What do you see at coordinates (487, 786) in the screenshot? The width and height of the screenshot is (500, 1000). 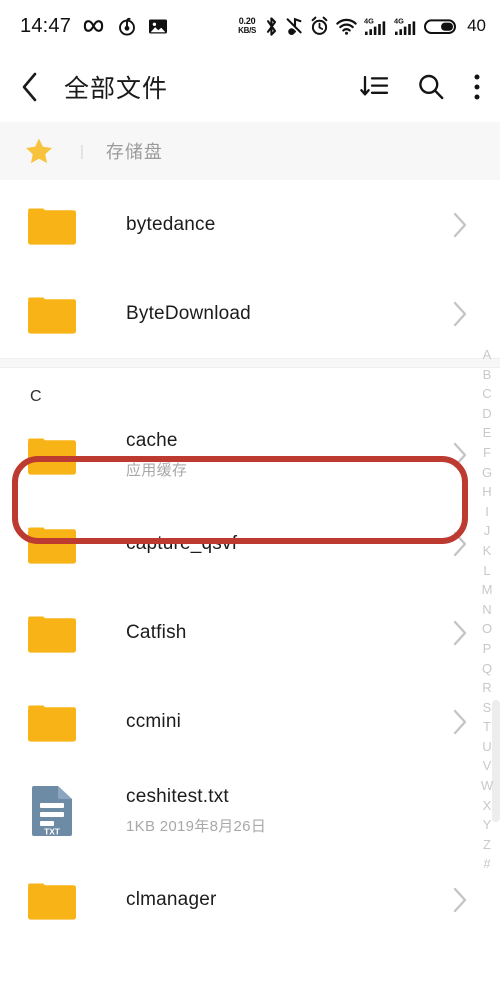 I see `alpha-index-letter: W` at bounding box center [487, 786].